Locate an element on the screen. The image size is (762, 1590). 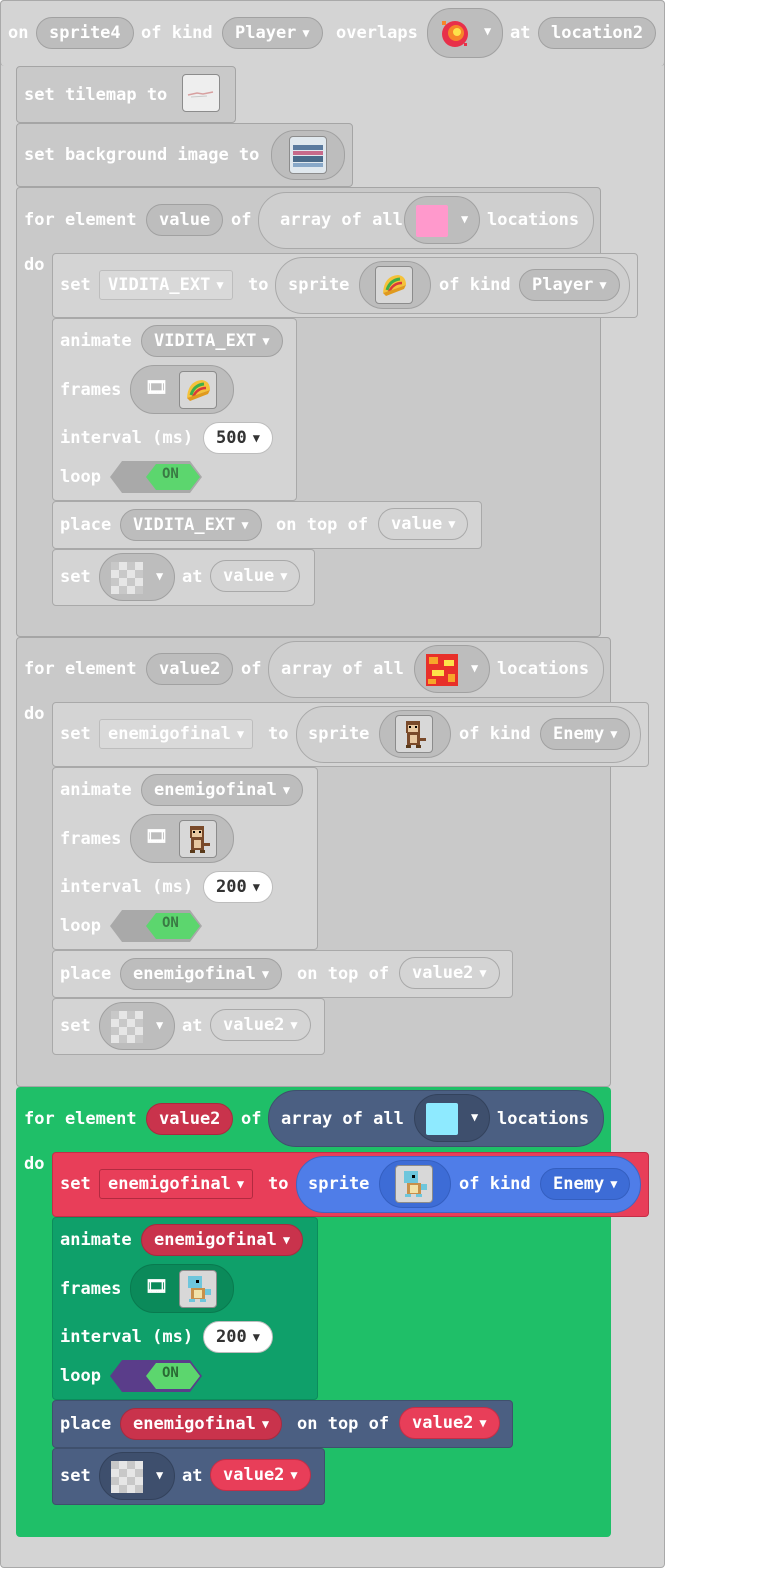
loop2-place-var-dropdown: enemigofinal ▼ is located at coordinates (201, 974).